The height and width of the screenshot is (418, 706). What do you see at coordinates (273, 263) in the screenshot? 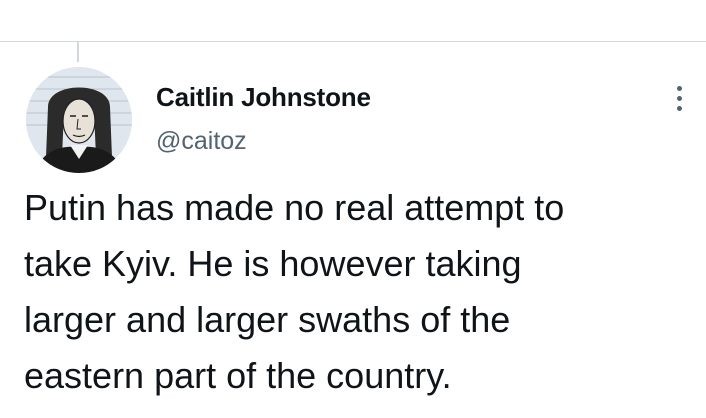
I see `tweet-text-line: take Kyiv. He is however taking` at bounding box center [273, 263].